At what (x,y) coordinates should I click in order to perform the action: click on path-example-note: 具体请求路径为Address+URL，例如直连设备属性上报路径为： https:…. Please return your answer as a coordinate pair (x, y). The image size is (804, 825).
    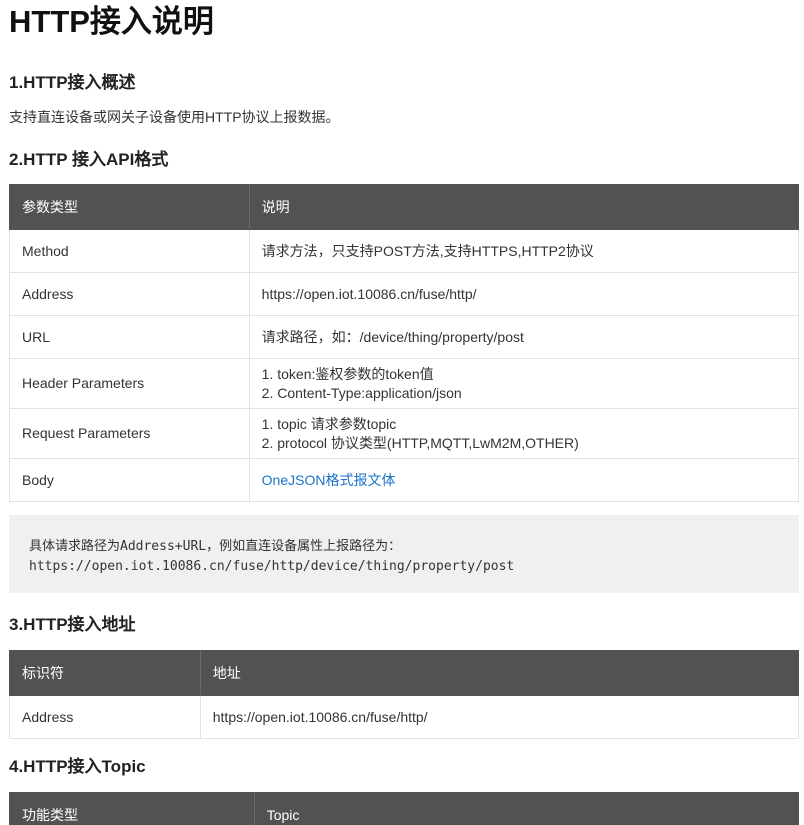
    Looking at the image, I should click on (404, 554).